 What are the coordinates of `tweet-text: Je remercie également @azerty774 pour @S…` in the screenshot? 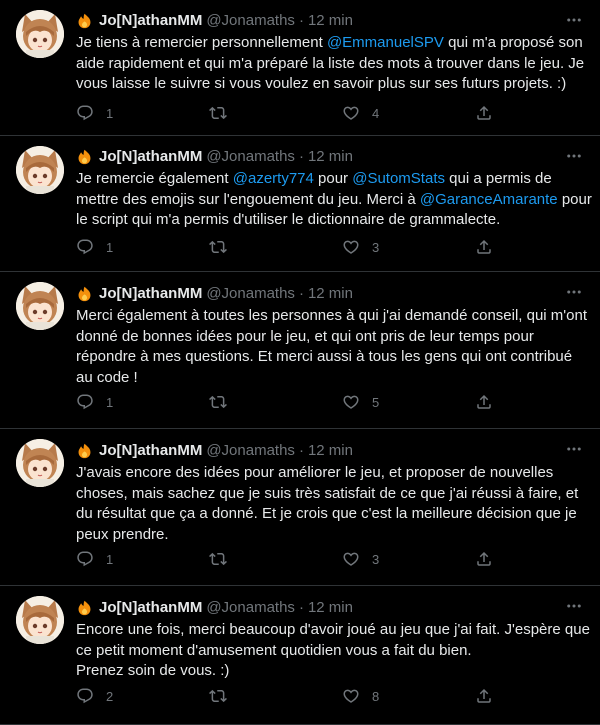 It's located at (334, 200).